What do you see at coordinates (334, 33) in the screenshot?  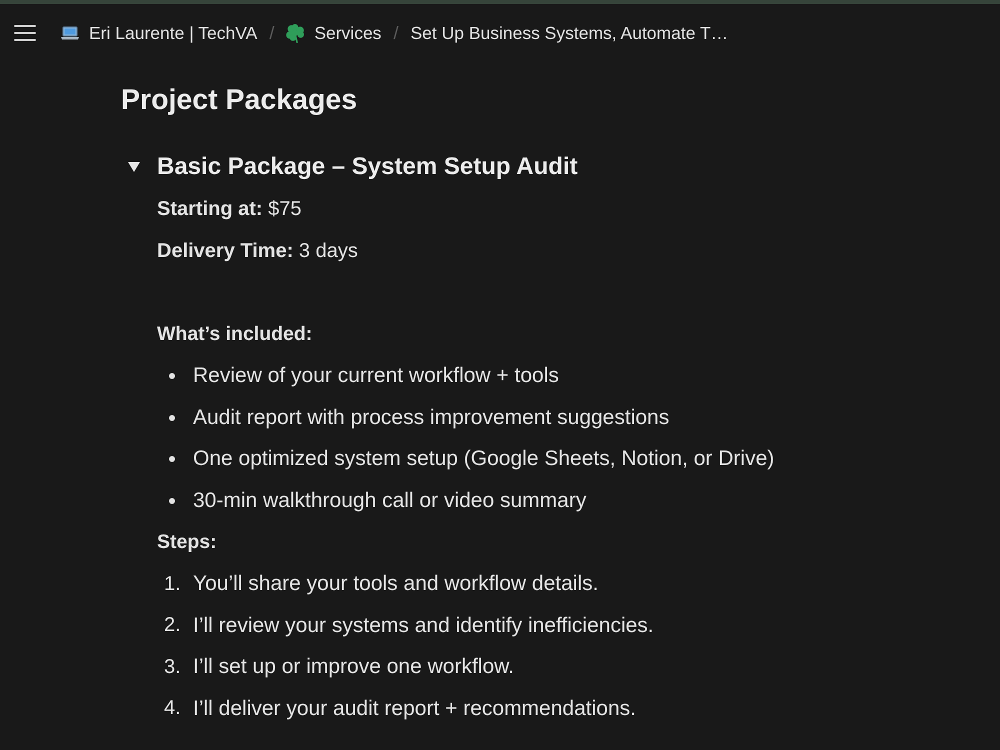 I see `breadcrumb-link: Services` at bounding box center [334, 33].